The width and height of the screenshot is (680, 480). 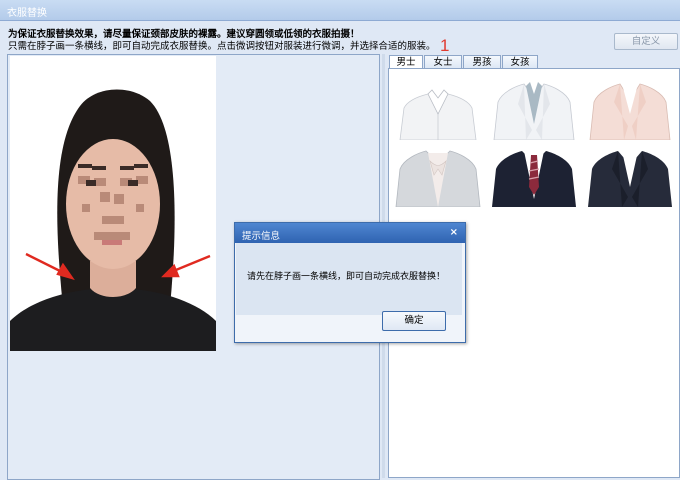 I want to click on custom-button: 自定义, so click(x=646, y=41).